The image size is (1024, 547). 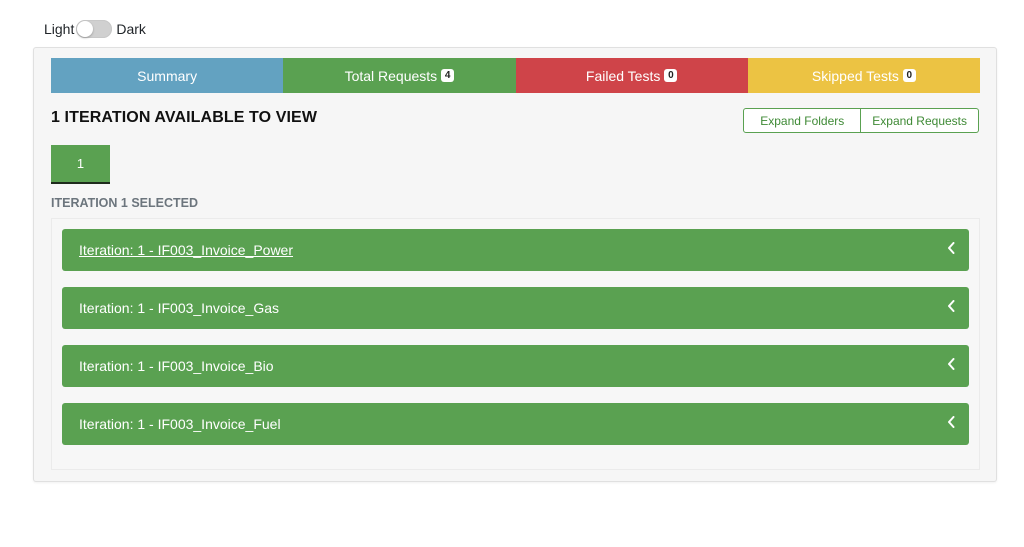 What do you see at coordinates (623, 75) in the screenshot?
I see `tab-failed-tests-label: Failed Tests` at bounding box center [623, 75].